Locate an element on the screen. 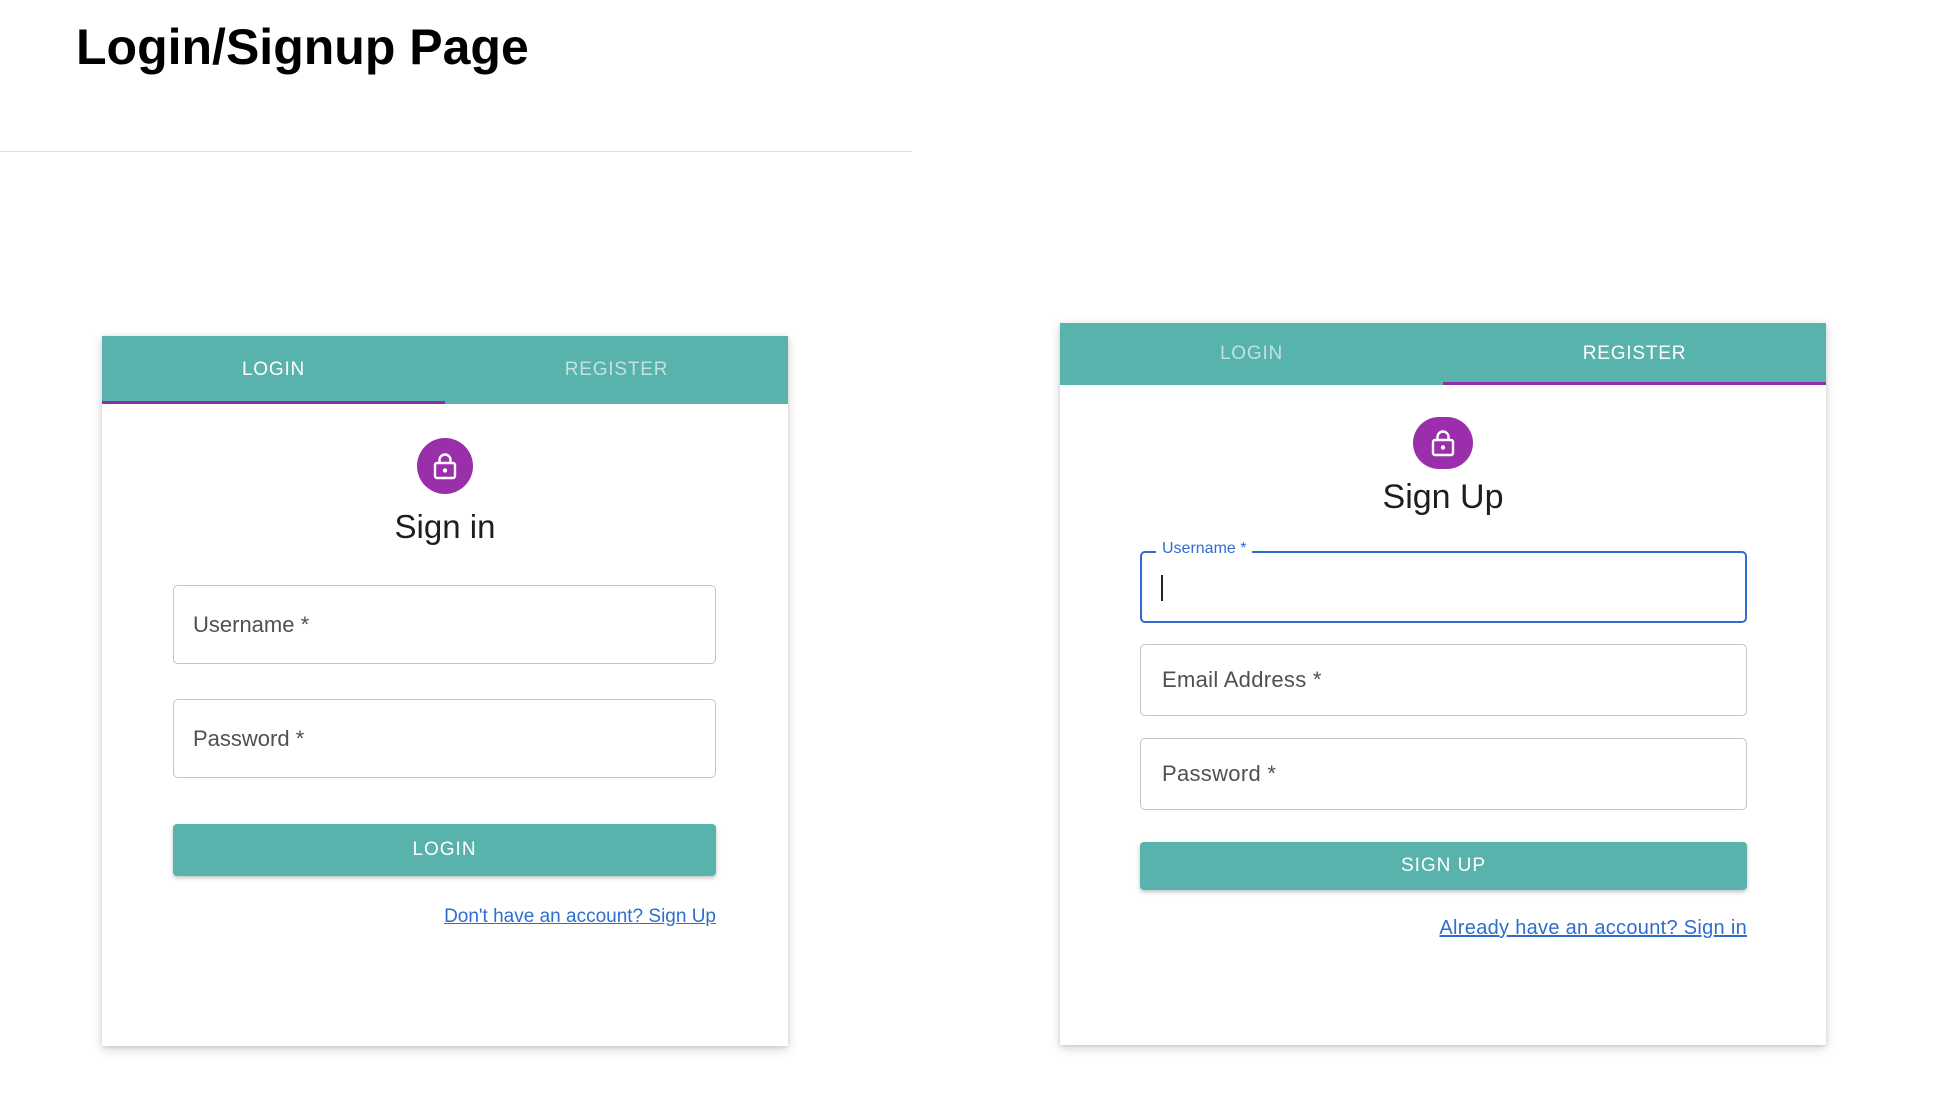 The width and height of the screenshot is (1938, 1094). header-divider is located at coordinates (456, 151).